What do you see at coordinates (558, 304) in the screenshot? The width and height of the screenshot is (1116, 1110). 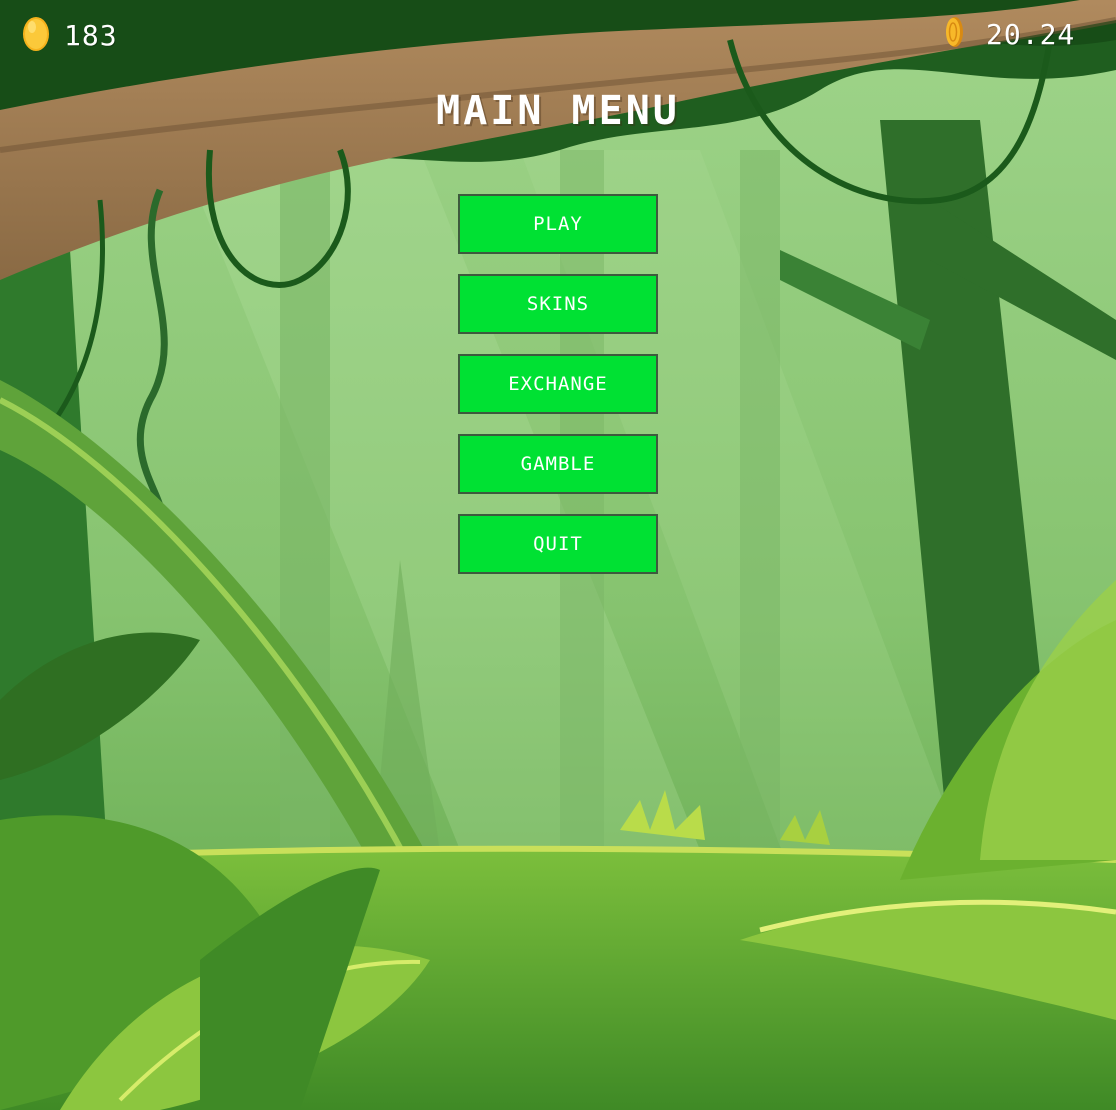 I see `skins-button: SKINS` at bounding box center [558, 304].